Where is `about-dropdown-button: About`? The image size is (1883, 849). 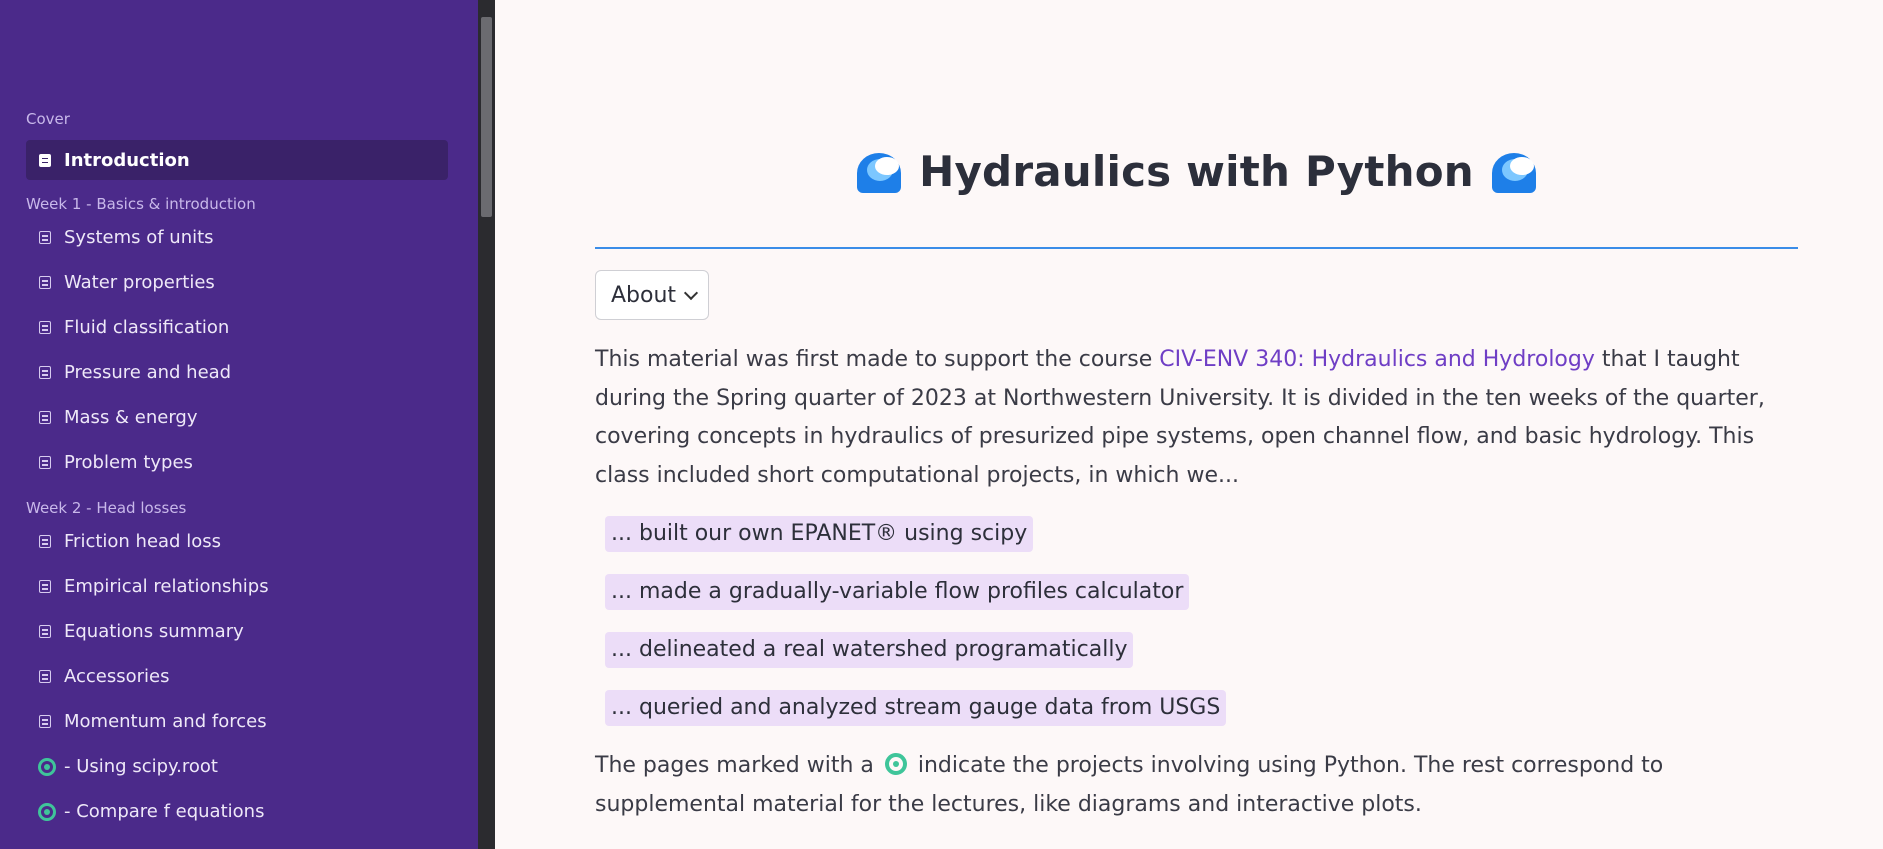 about-dropdown-button: About is located at coordinates (652, 295).